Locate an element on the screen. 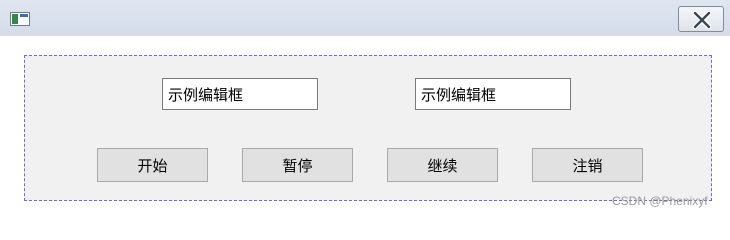 The height and width of the screenshot is (240, 730). resume-button: 继续 is located at coordinates (442, 165).